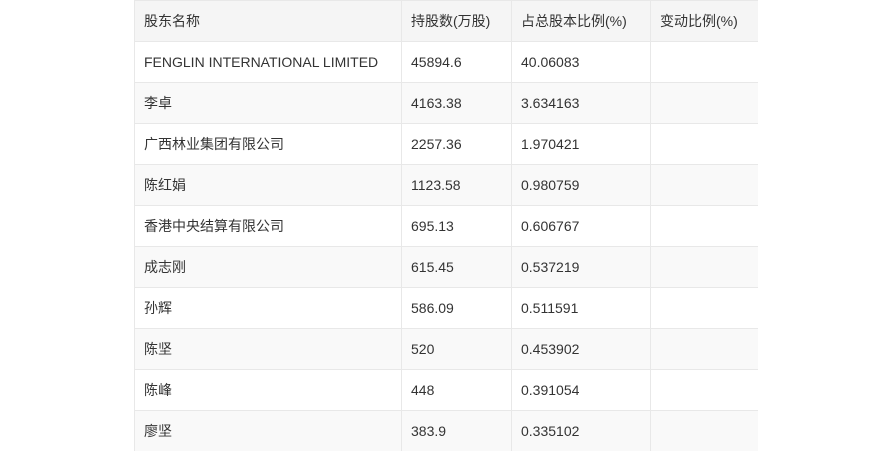  I want to click on cell-shares-held: 695.13, so click(456, 226).